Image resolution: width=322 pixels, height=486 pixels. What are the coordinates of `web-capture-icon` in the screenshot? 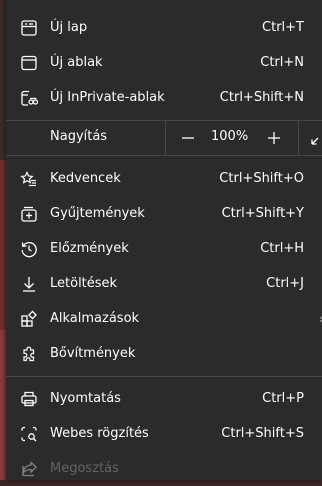 It's located at (29, 434).